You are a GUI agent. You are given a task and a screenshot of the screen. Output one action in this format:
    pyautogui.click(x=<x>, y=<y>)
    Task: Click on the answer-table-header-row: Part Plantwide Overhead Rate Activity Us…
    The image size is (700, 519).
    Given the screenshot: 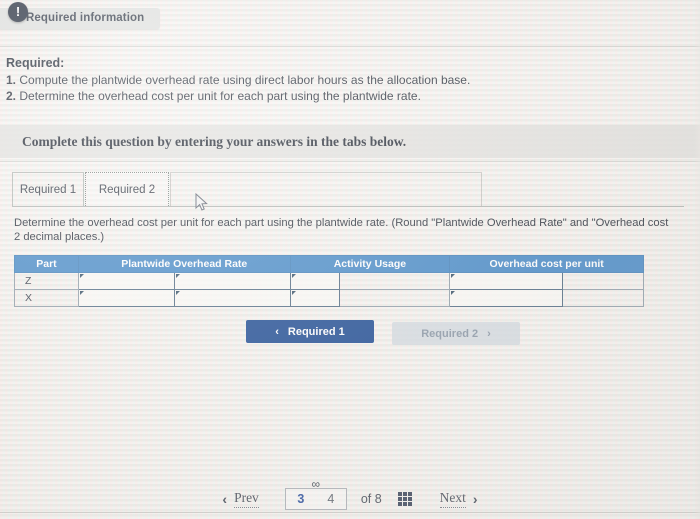 What is the action you would take?
    pyautogui.click(x=329, y=264)
    